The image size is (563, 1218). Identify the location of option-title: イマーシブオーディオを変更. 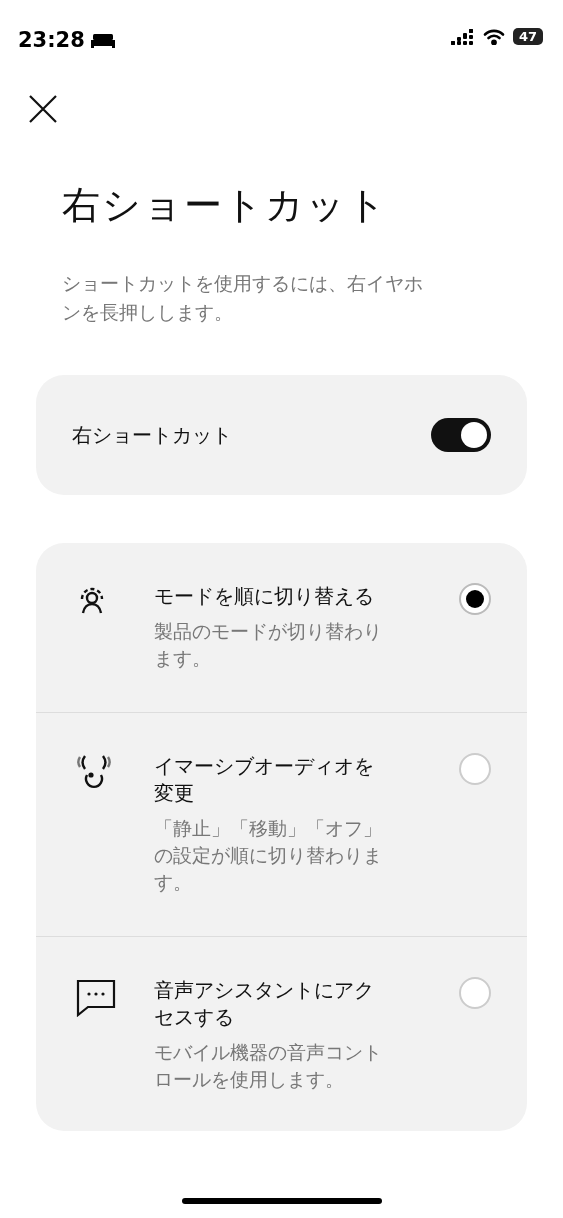
(264, 780).